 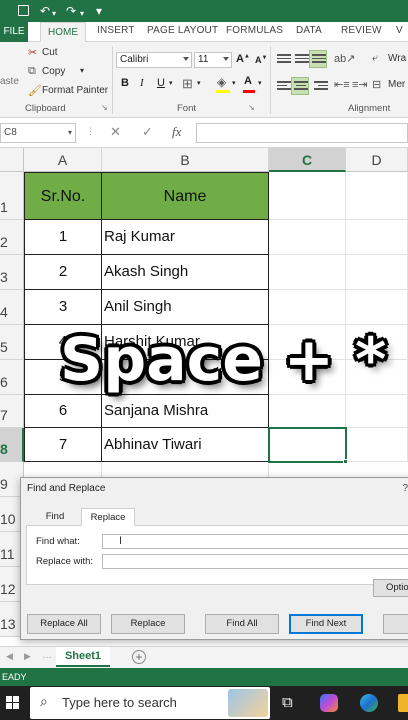 I want to click on undo-dropdown-icon: ▾, so click(x=54, y=14).